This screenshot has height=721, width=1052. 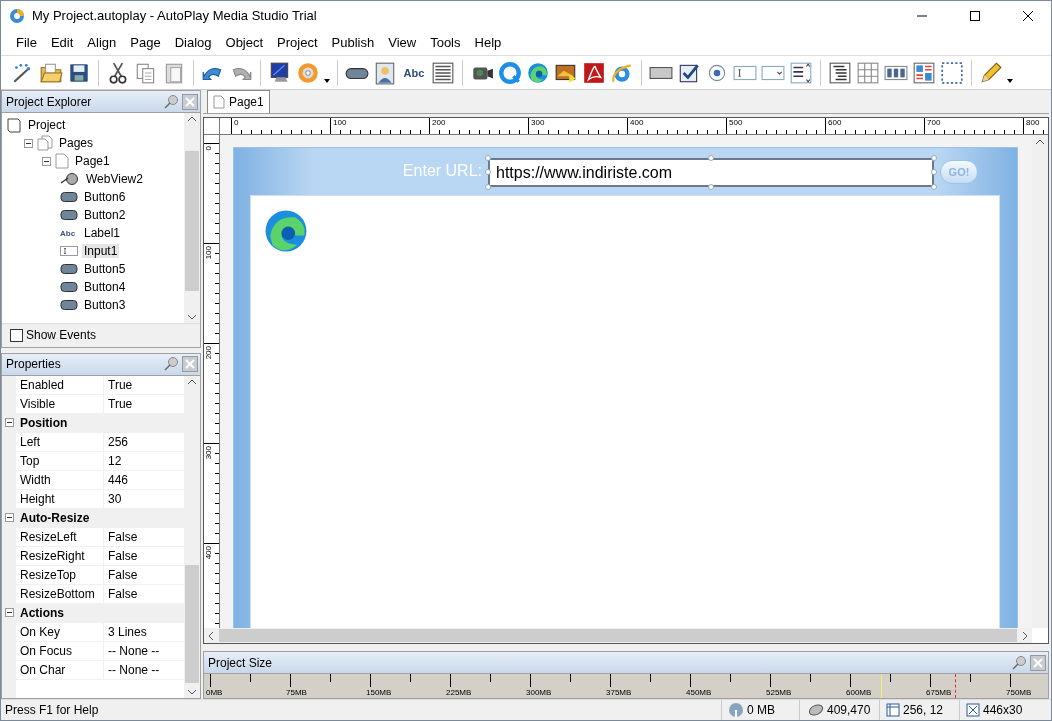 I want to click on tree-view-icon, so click(x=840, y=72).